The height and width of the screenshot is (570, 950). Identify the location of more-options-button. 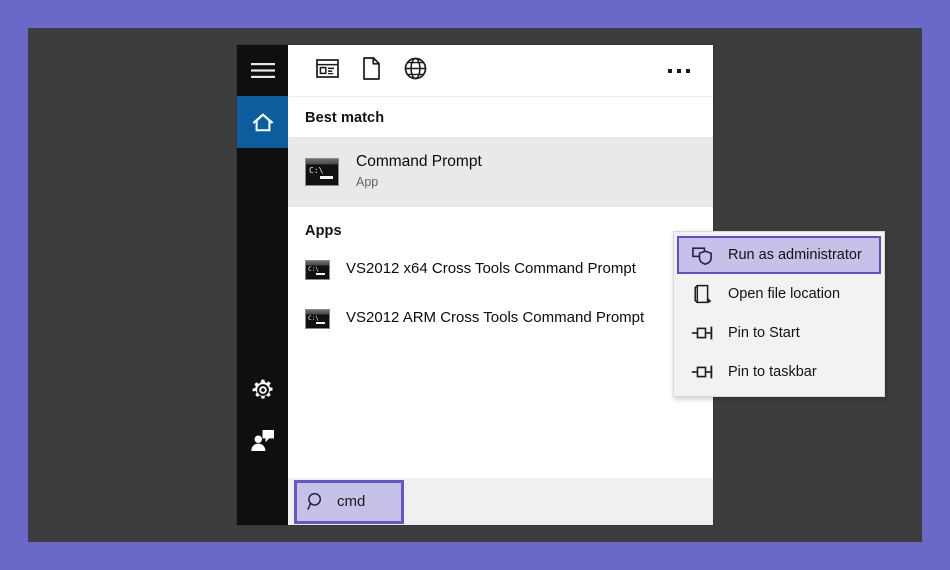
(679, 71).